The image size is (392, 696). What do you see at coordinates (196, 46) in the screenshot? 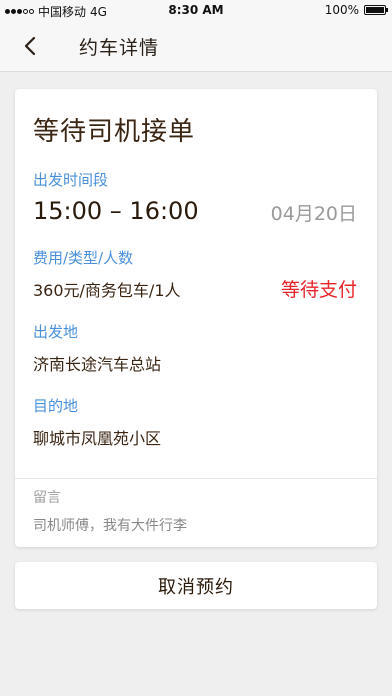
I see `navigation-bar: 约车详情` at bounding box center [196, 46].